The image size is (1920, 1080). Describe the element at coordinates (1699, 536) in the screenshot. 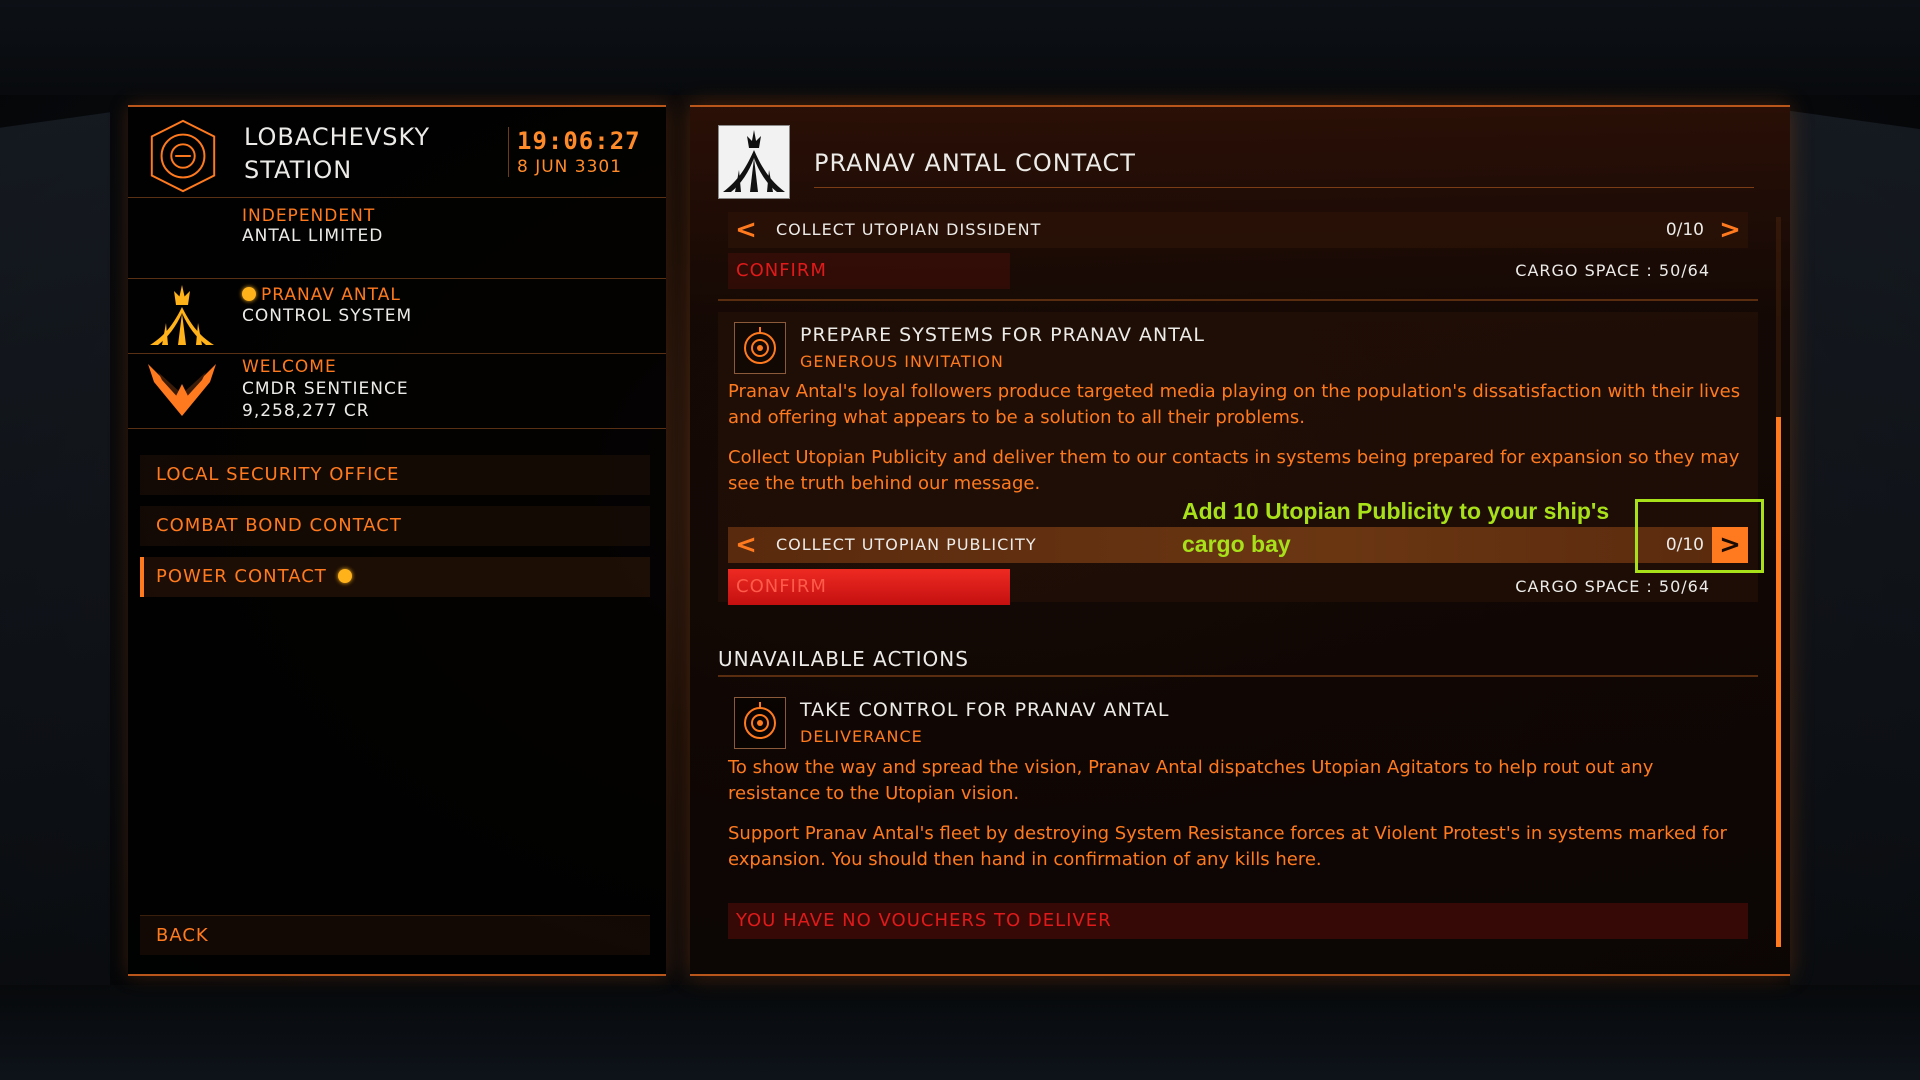

I see `annotation-highlight-box` at that location.